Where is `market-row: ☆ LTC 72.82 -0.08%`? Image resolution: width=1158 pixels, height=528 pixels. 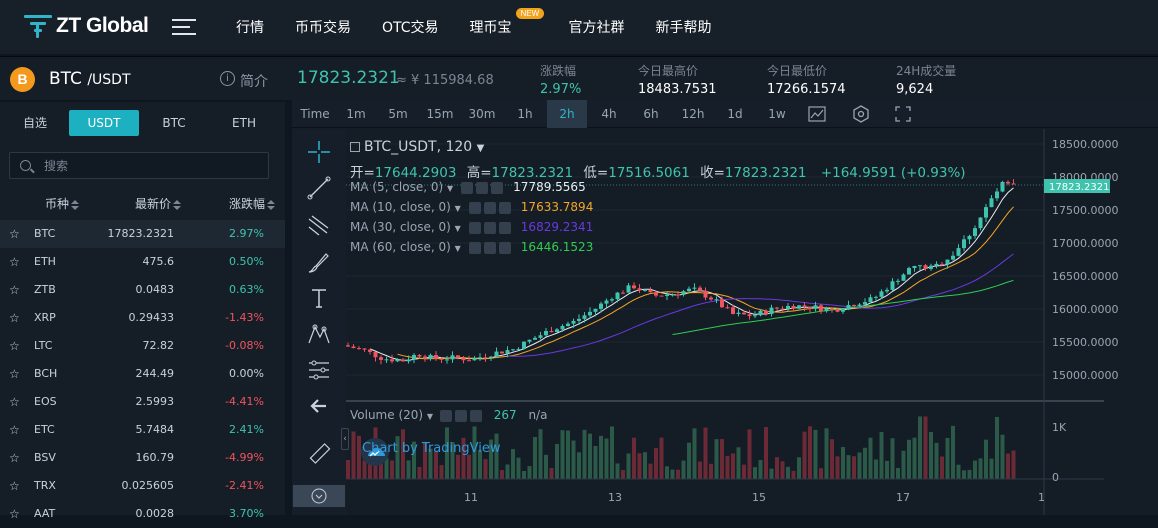 market-row: ☆ LTC 72.82 -0.08% is located at coordinates (142, 346).